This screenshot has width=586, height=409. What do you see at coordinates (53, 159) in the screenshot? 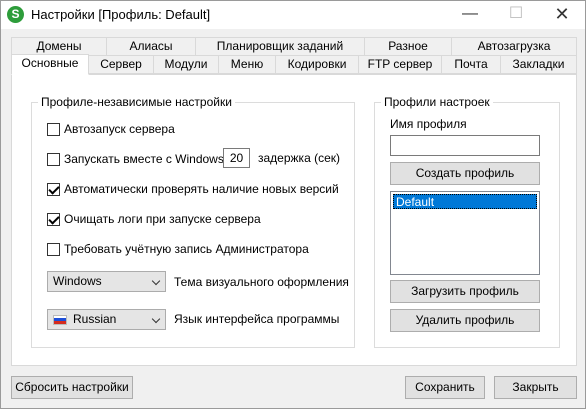
I see `with-windows-checkbox` at bounding box center [53, 159].